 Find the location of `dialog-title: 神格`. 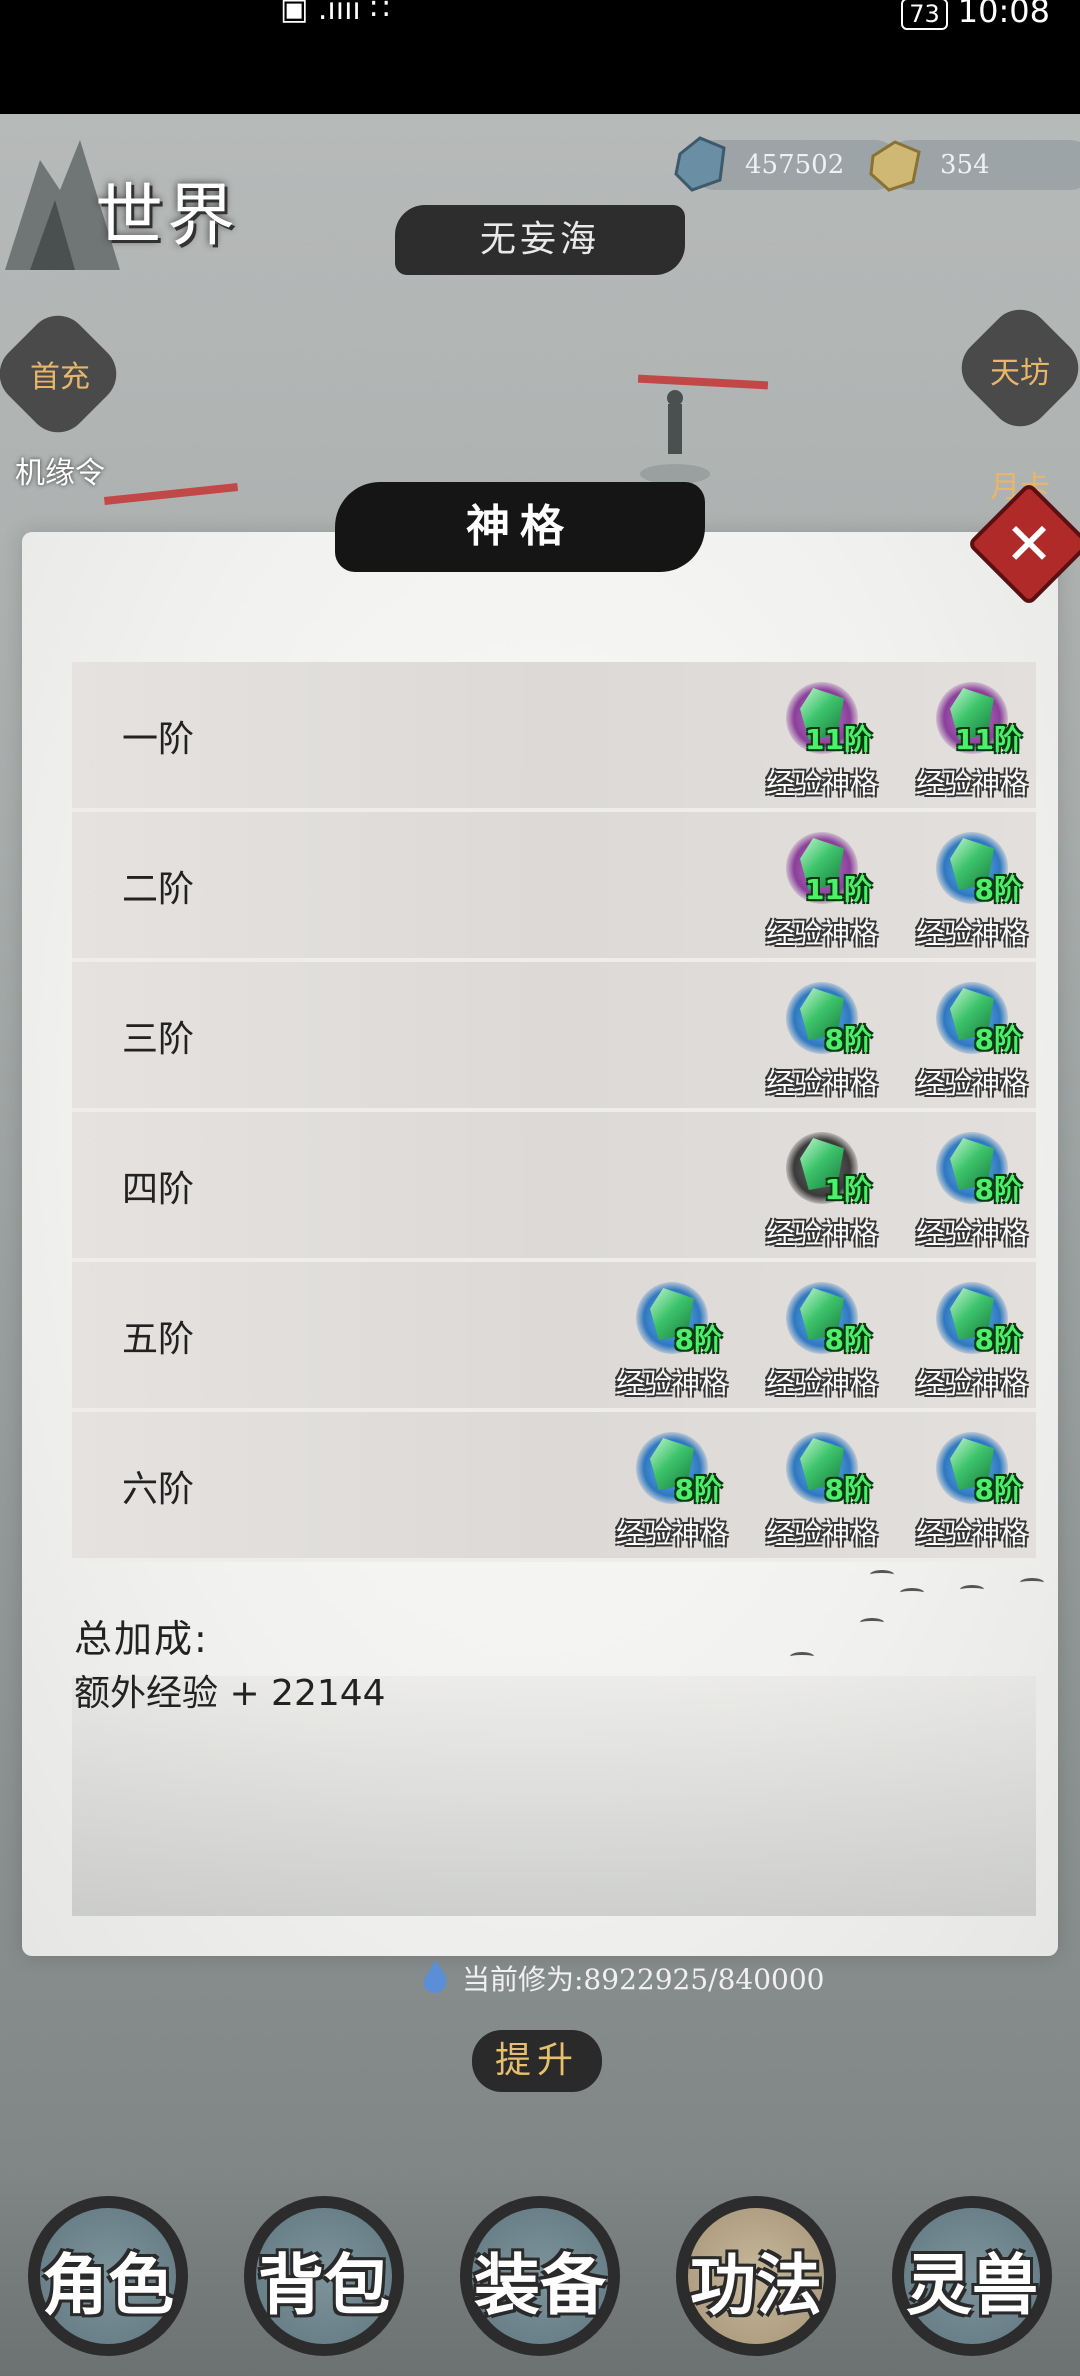

dialog-title: 神格 is located at coordinates (520, 527).